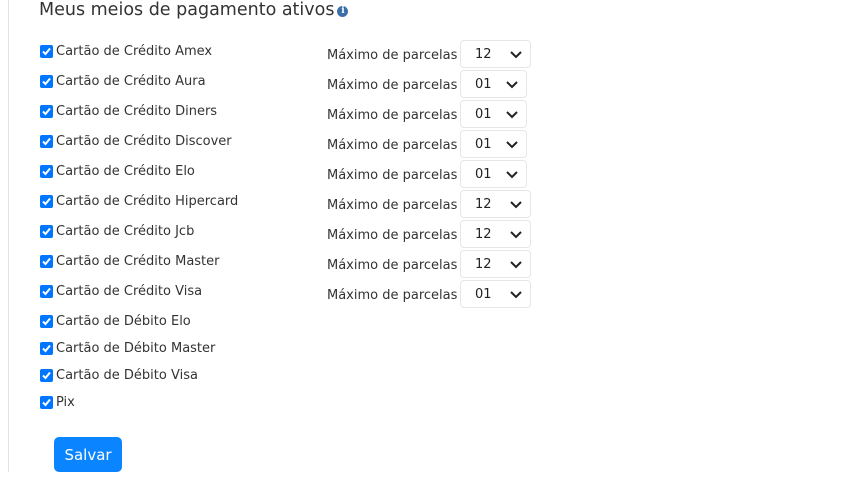 The image size is (857, 486). What do you see at coordinates (123, 321) in the screenshot?
I see `method-label: Cartão de Débito Elo` at bounding box center [123, 321].